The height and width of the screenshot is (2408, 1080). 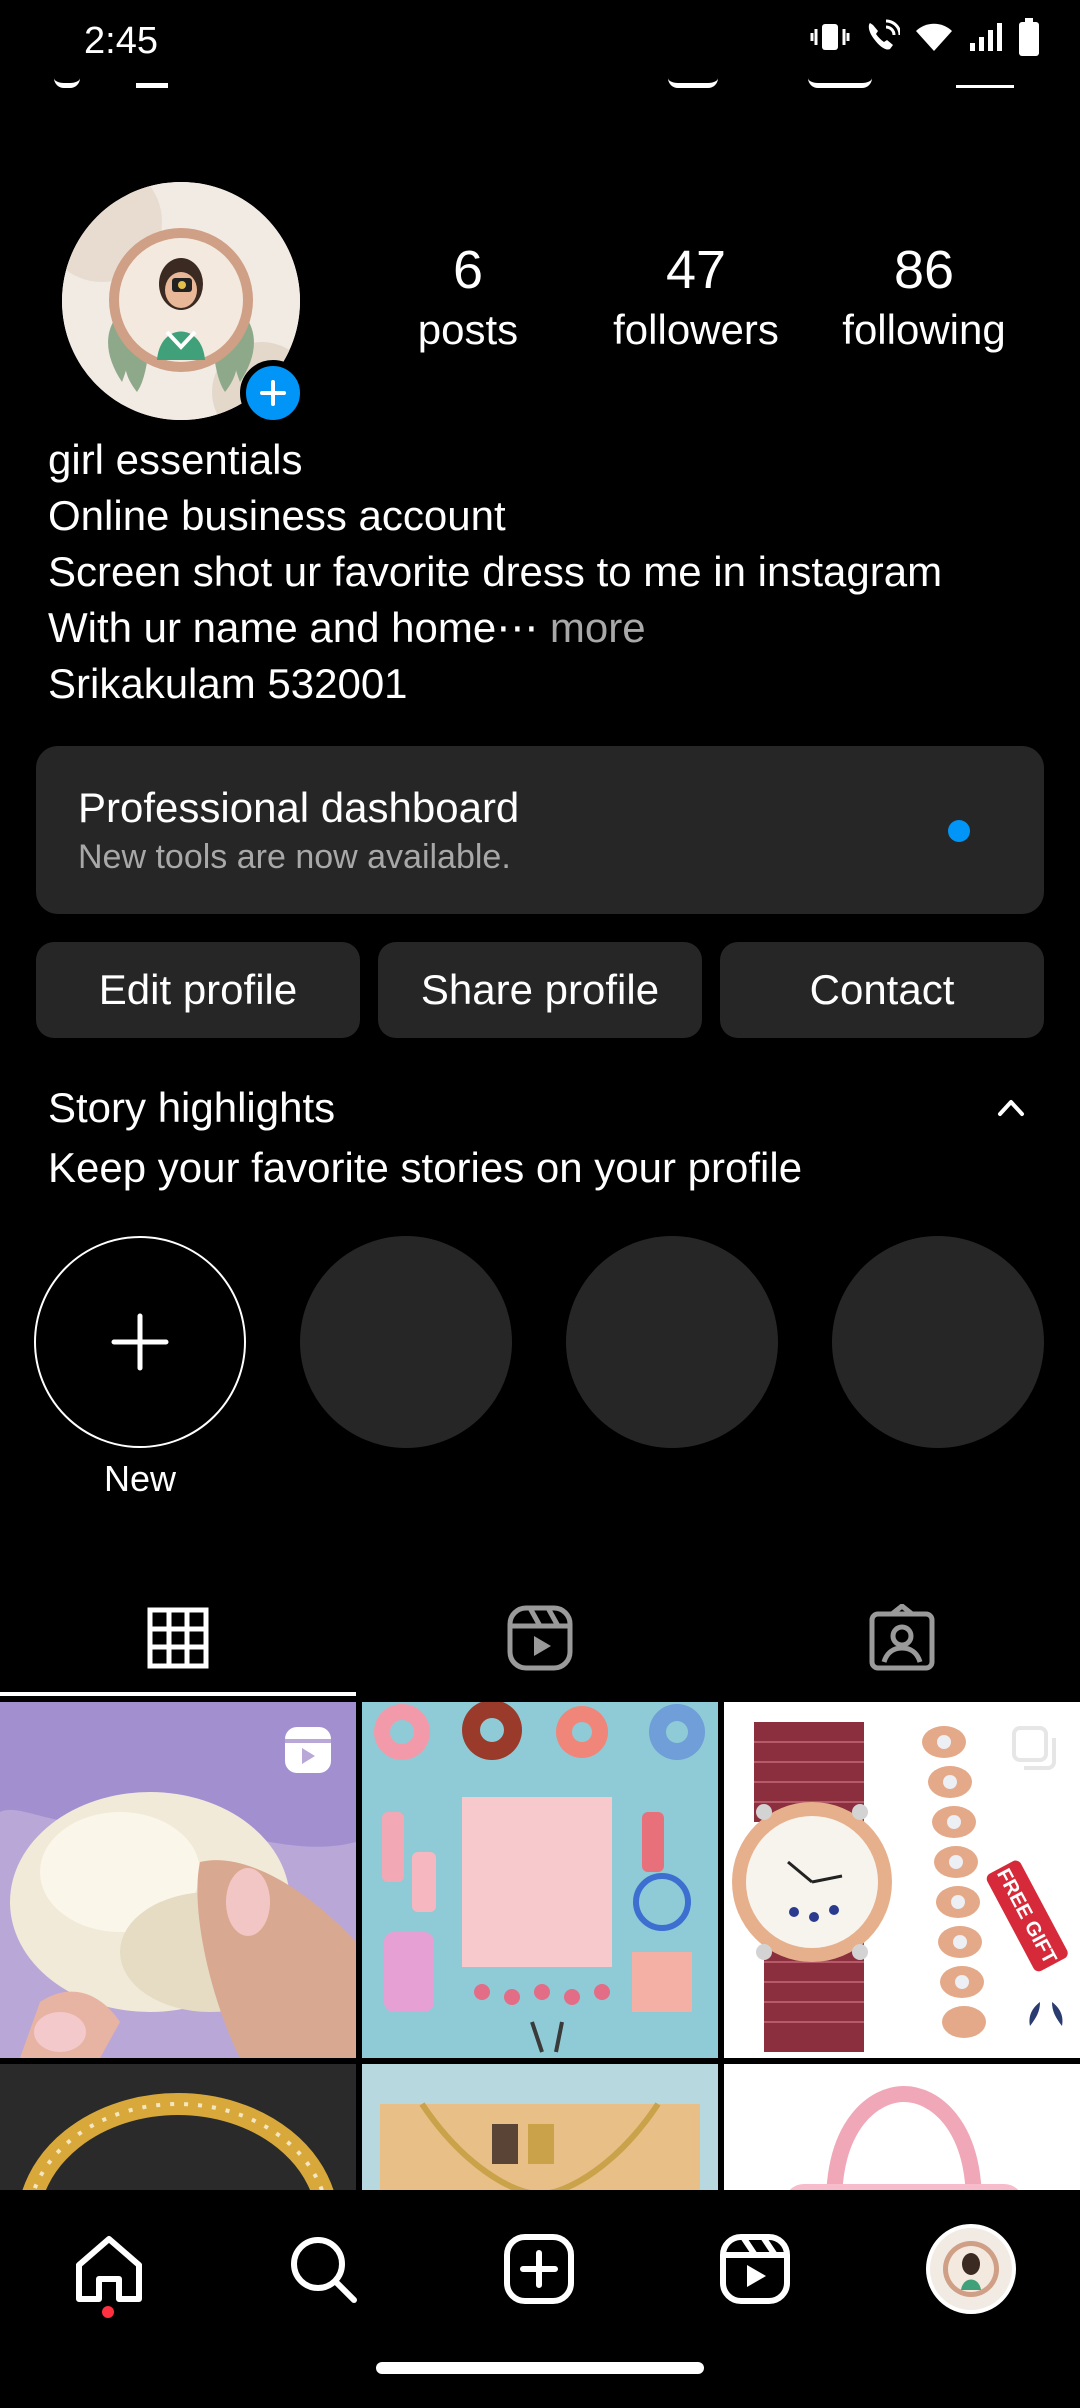 What do you see at coordinates (294, 857) in the screenshot?
I see `dashboard-subtitle: New tools are now available.` at bounding box center [294, 857].